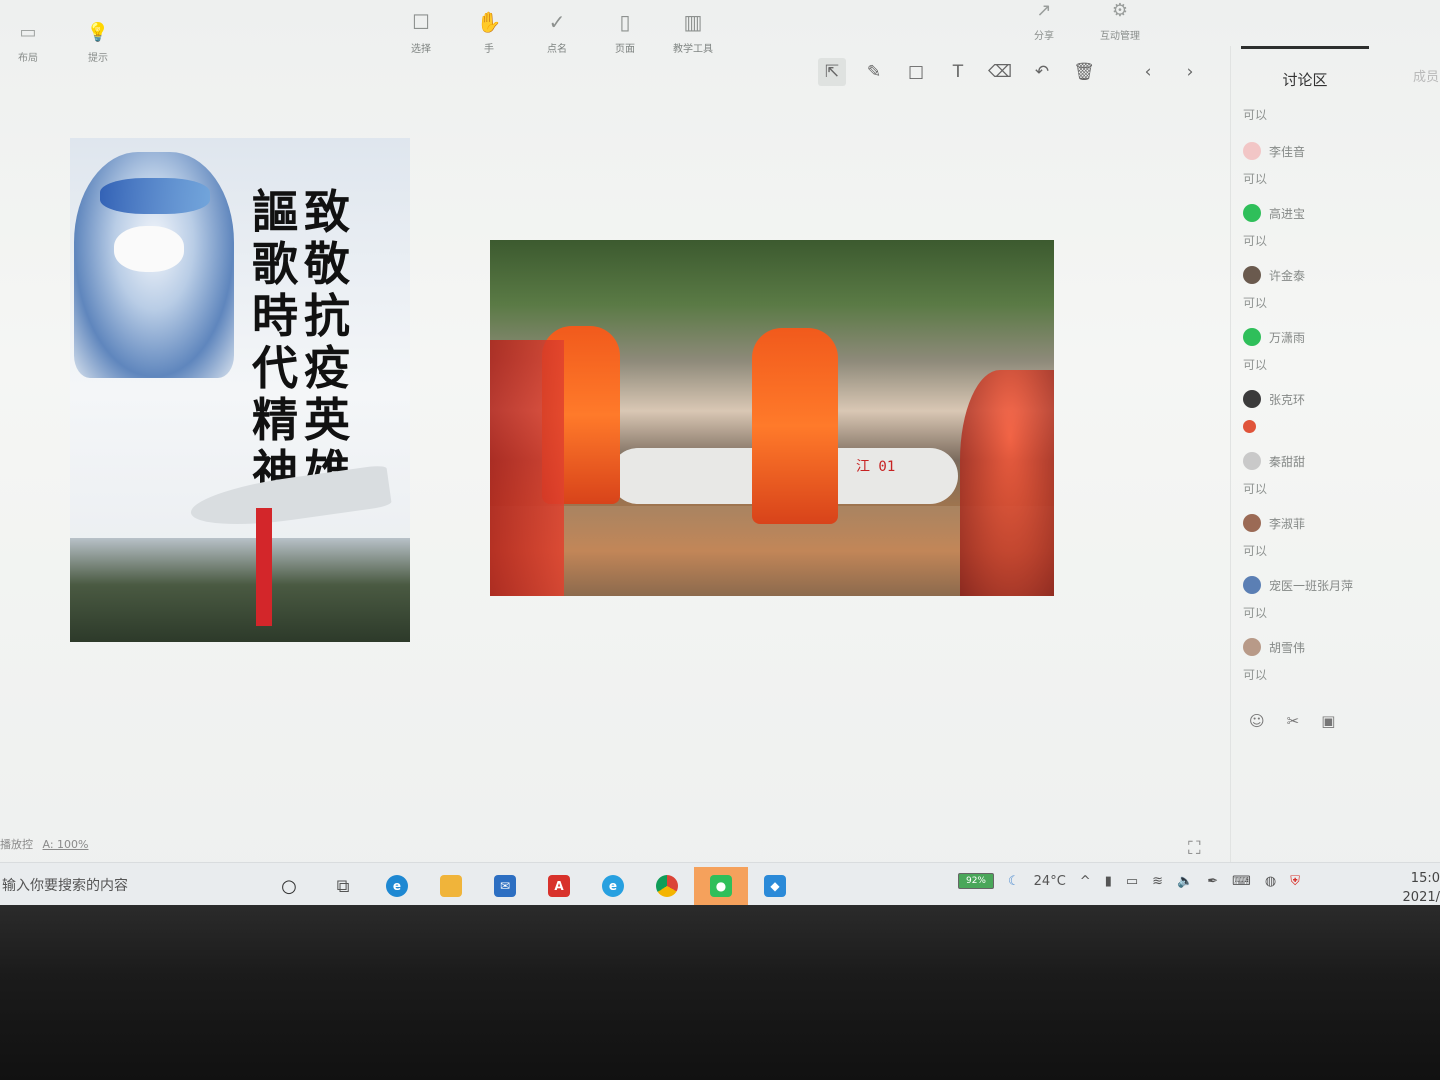 The width and height of the screenshot is (1440, 1080). What do you see at coordinates (772, 418) in the screenshot?
I see `flood-rescue-photo: 江 01` at bounding box center [772, 418].